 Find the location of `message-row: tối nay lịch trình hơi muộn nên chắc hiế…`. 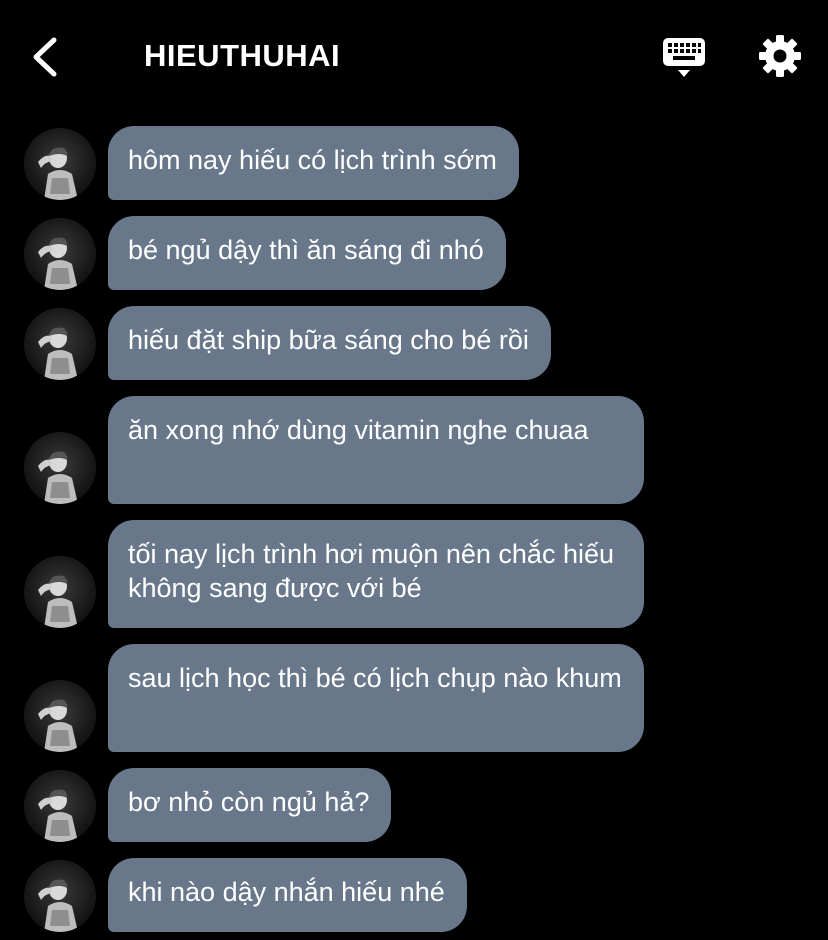

message-row: tối nay lịch trình hơi muộn nên chắc hiế… is located at coordinates (414, 574).